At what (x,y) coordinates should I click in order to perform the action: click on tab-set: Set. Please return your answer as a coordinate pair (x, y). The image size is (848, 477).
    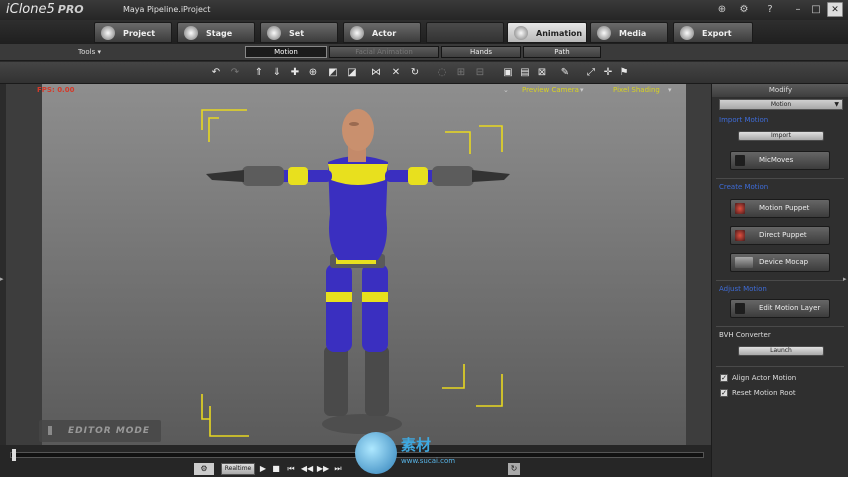
    Looking at the image, I should click on (299, 32).